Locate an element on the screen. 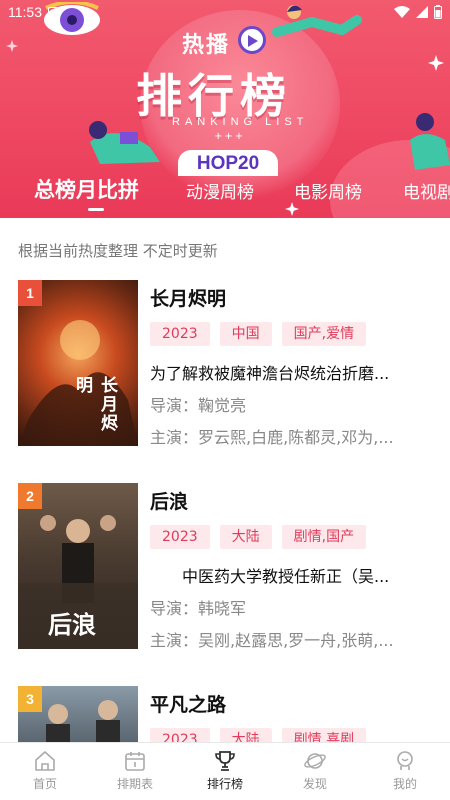 The height and width of the screenshot is (800, 450). nav-mine-label: 我的 is located at coordinates (404, 784).